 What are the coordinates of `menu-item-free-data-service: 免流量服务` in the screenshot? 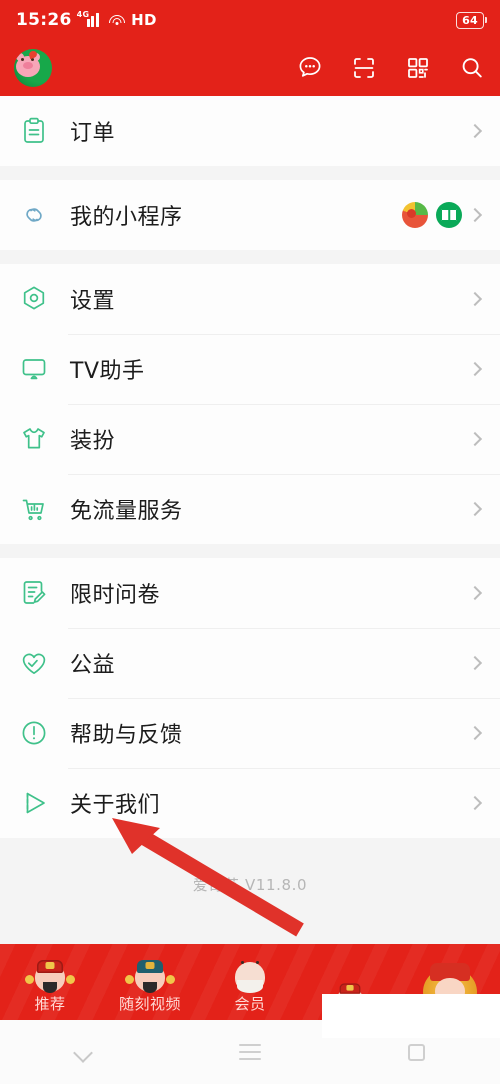 It's located at (250, 509).